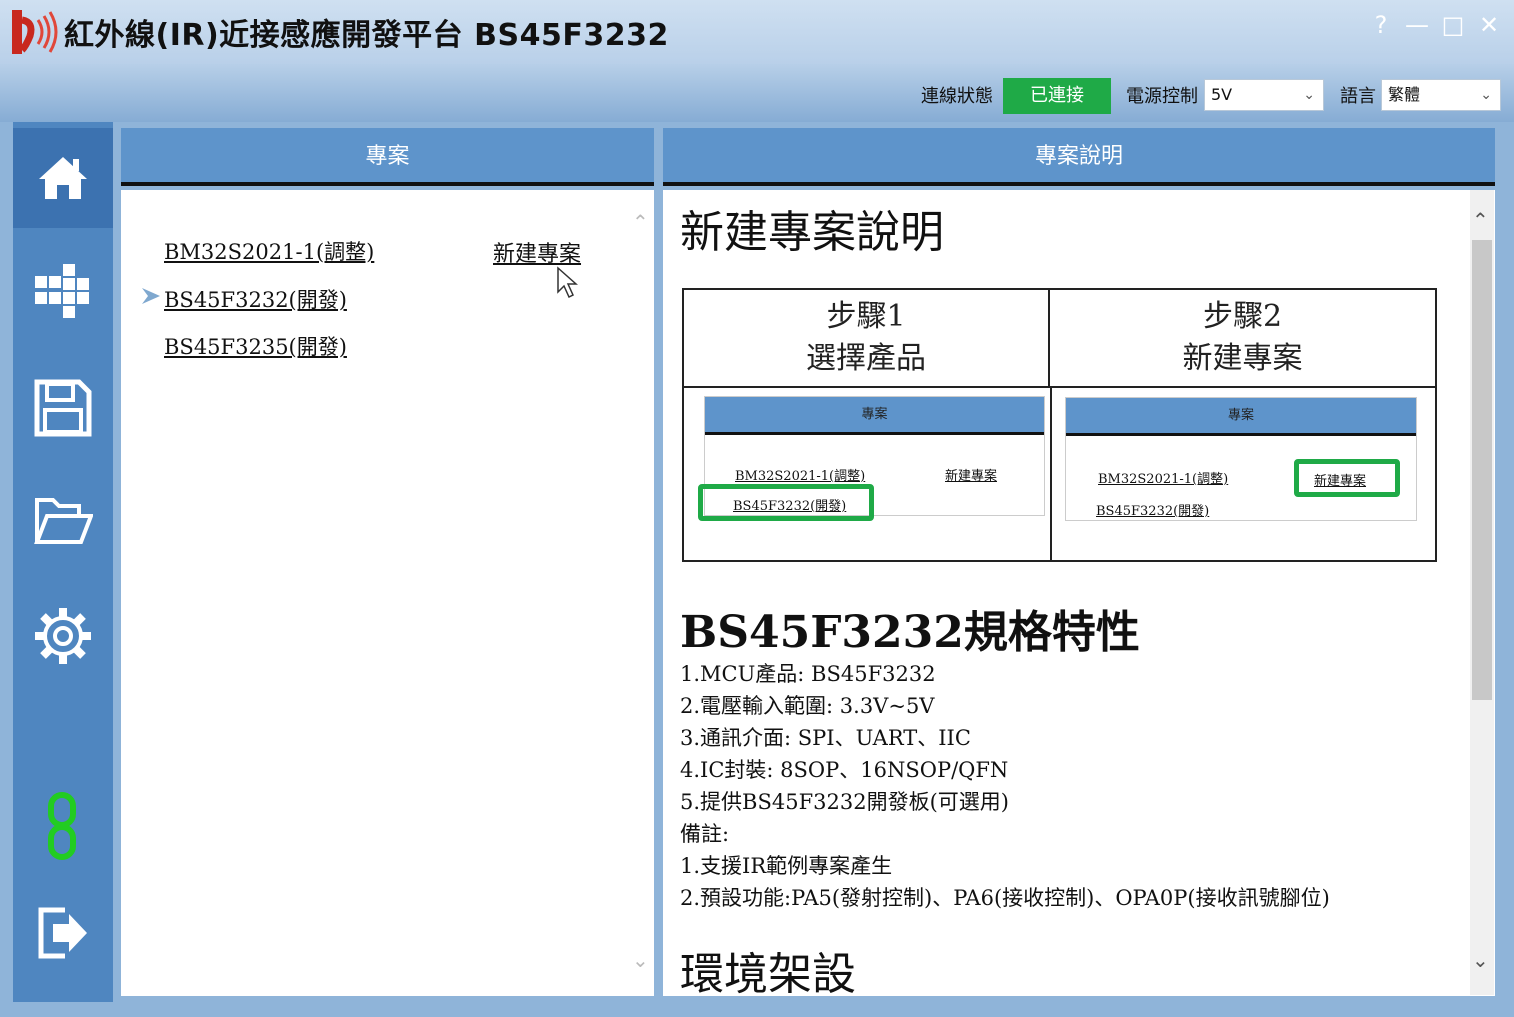  Describe the element at coordinates (807, 706) in the screenshot. I see `spec-line: 2.電壓輸入範圍: 3.3V~5V` at that location.